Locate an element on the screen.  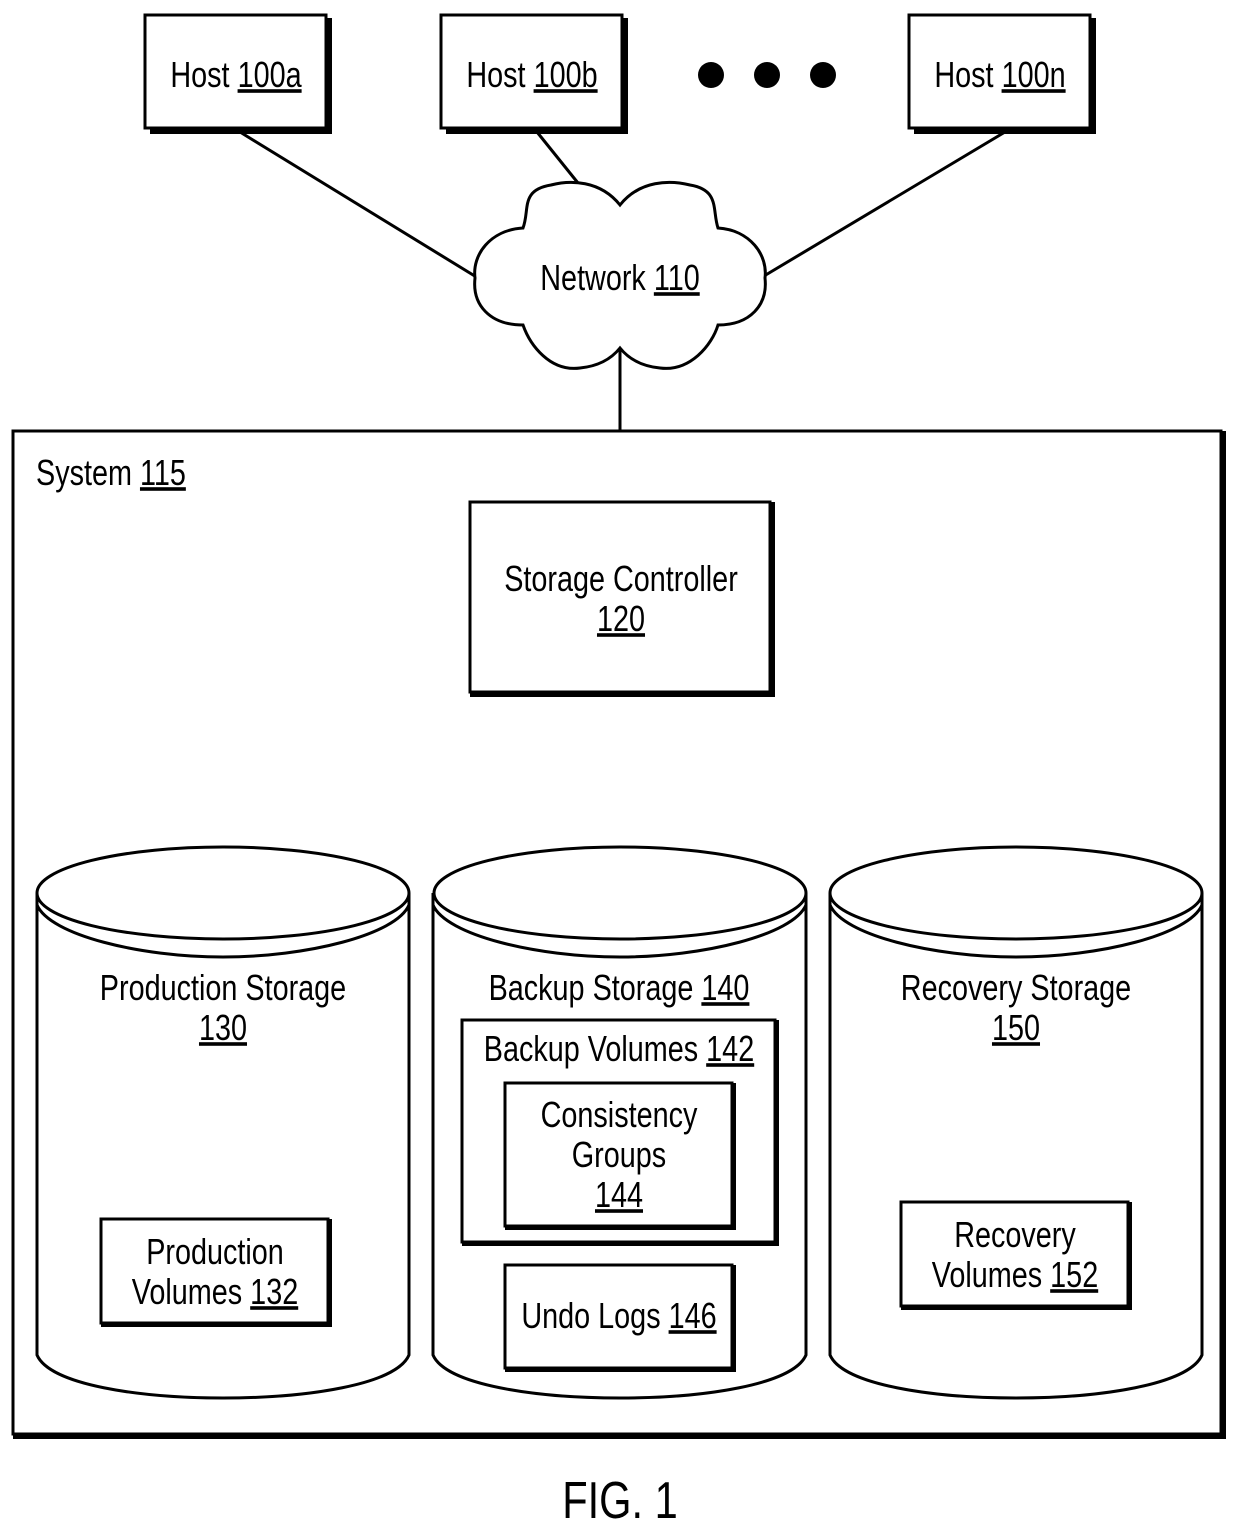
consistency-label-line1: Consistency is located at coordinates (619, 1114).